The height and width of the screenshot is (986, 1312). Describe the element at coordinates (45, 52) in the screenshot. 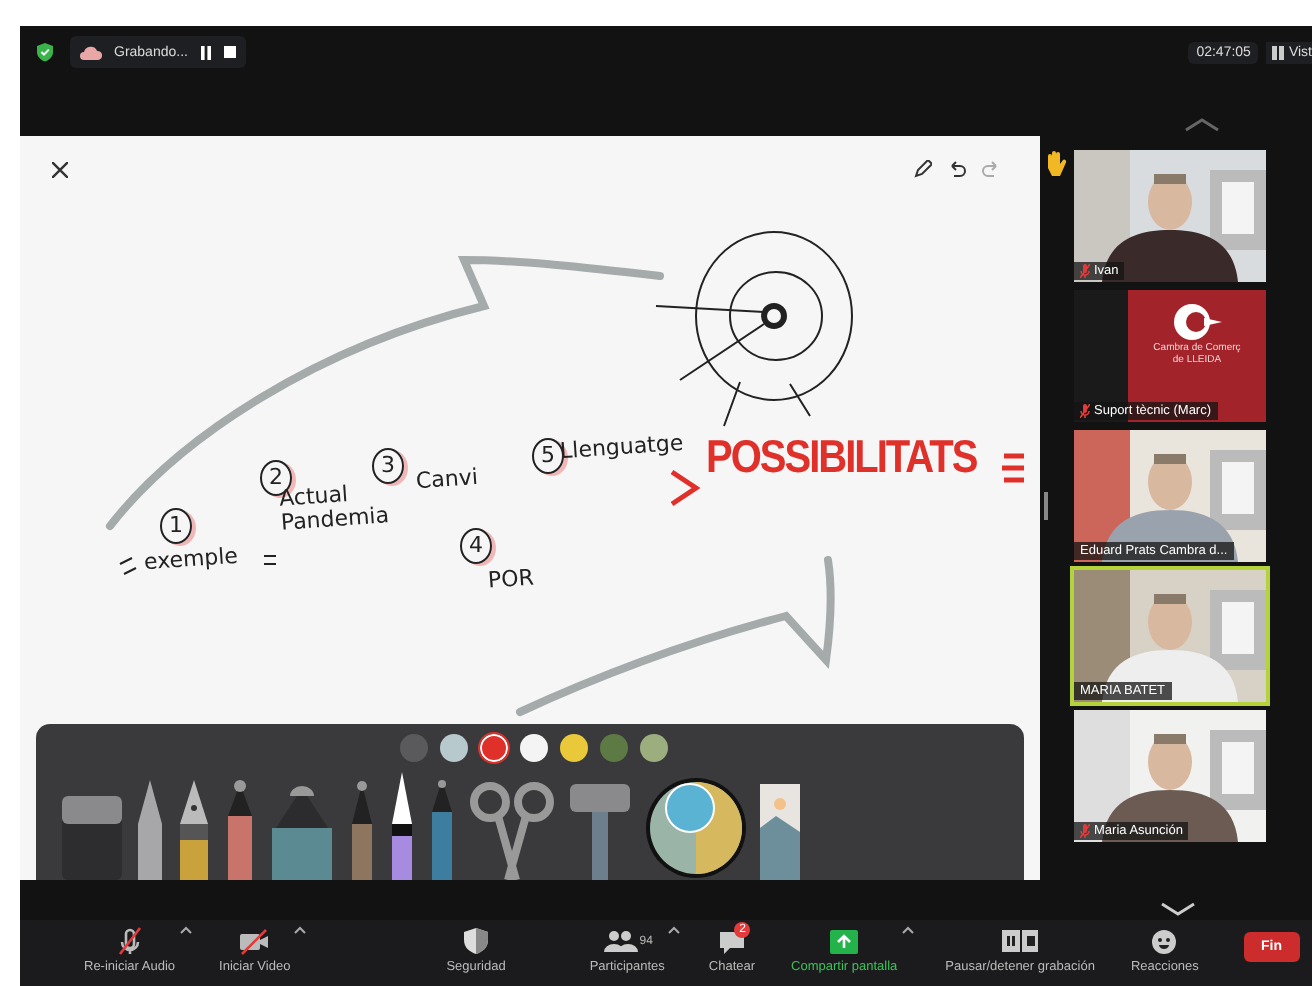

I see `shield-icon` at that location.